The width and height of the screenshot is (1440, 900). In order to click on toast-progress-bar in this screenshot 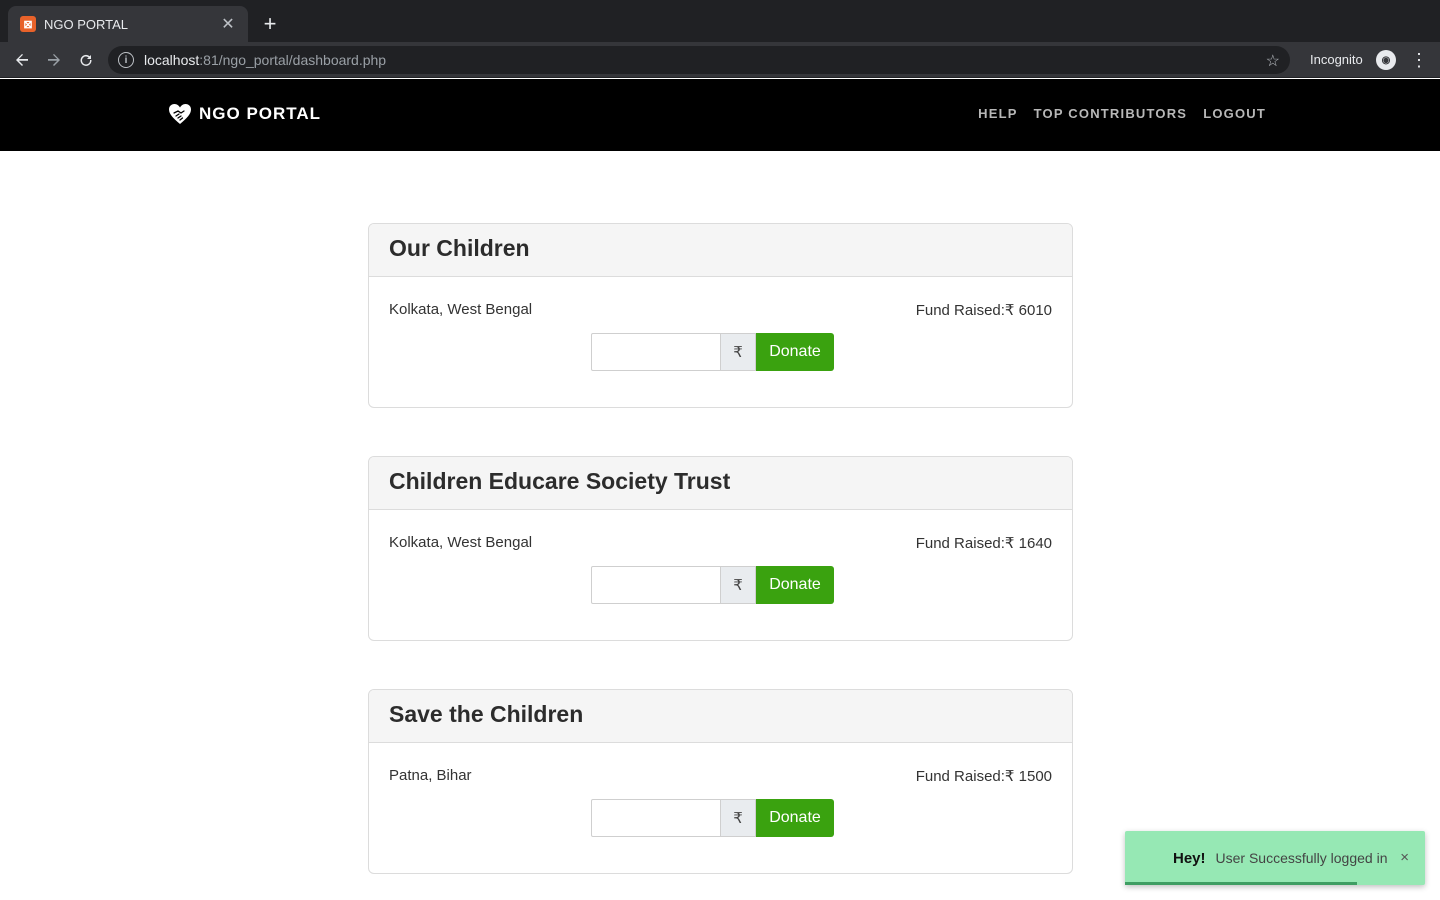, I will do `click(1241, 883)`.